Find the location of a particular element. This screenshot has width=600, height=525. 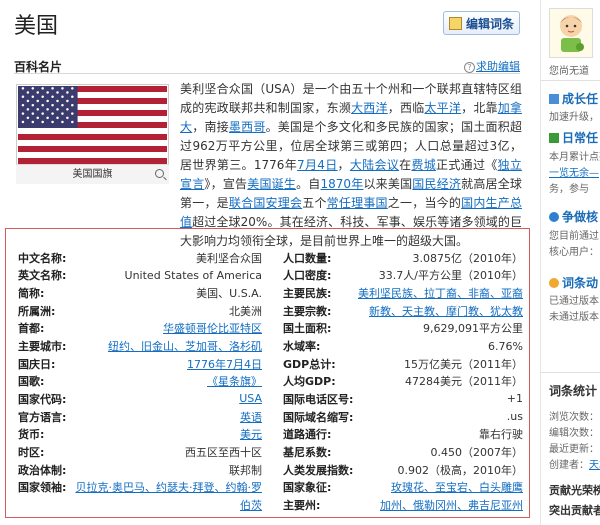

info-row: 简称: 美国、U.S.A. is located at coordinates (140, 293).